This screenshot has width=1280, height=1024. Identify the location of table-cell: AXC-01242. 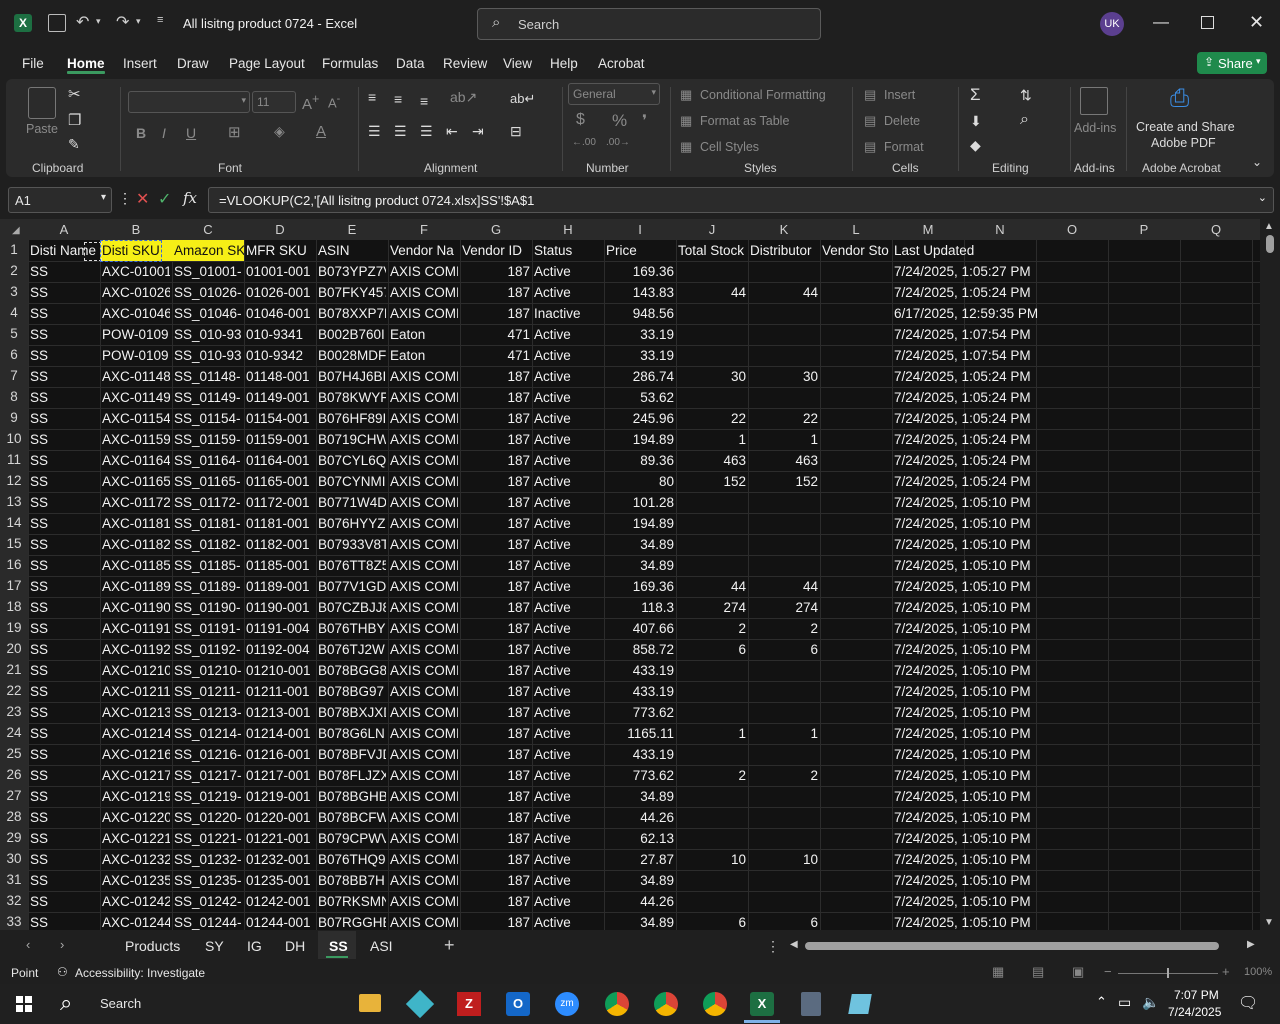
(136, 901).